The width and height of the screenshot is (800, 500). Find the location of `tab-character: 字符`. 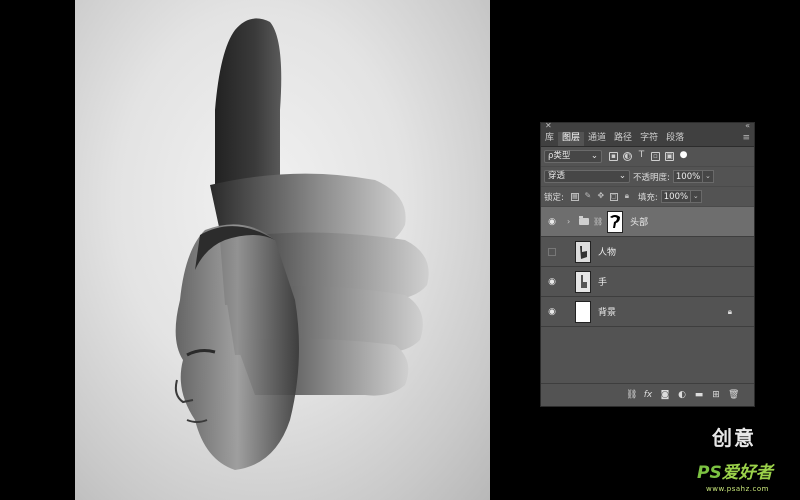

tab-character: 字符 is located at coordinates (649, 139).